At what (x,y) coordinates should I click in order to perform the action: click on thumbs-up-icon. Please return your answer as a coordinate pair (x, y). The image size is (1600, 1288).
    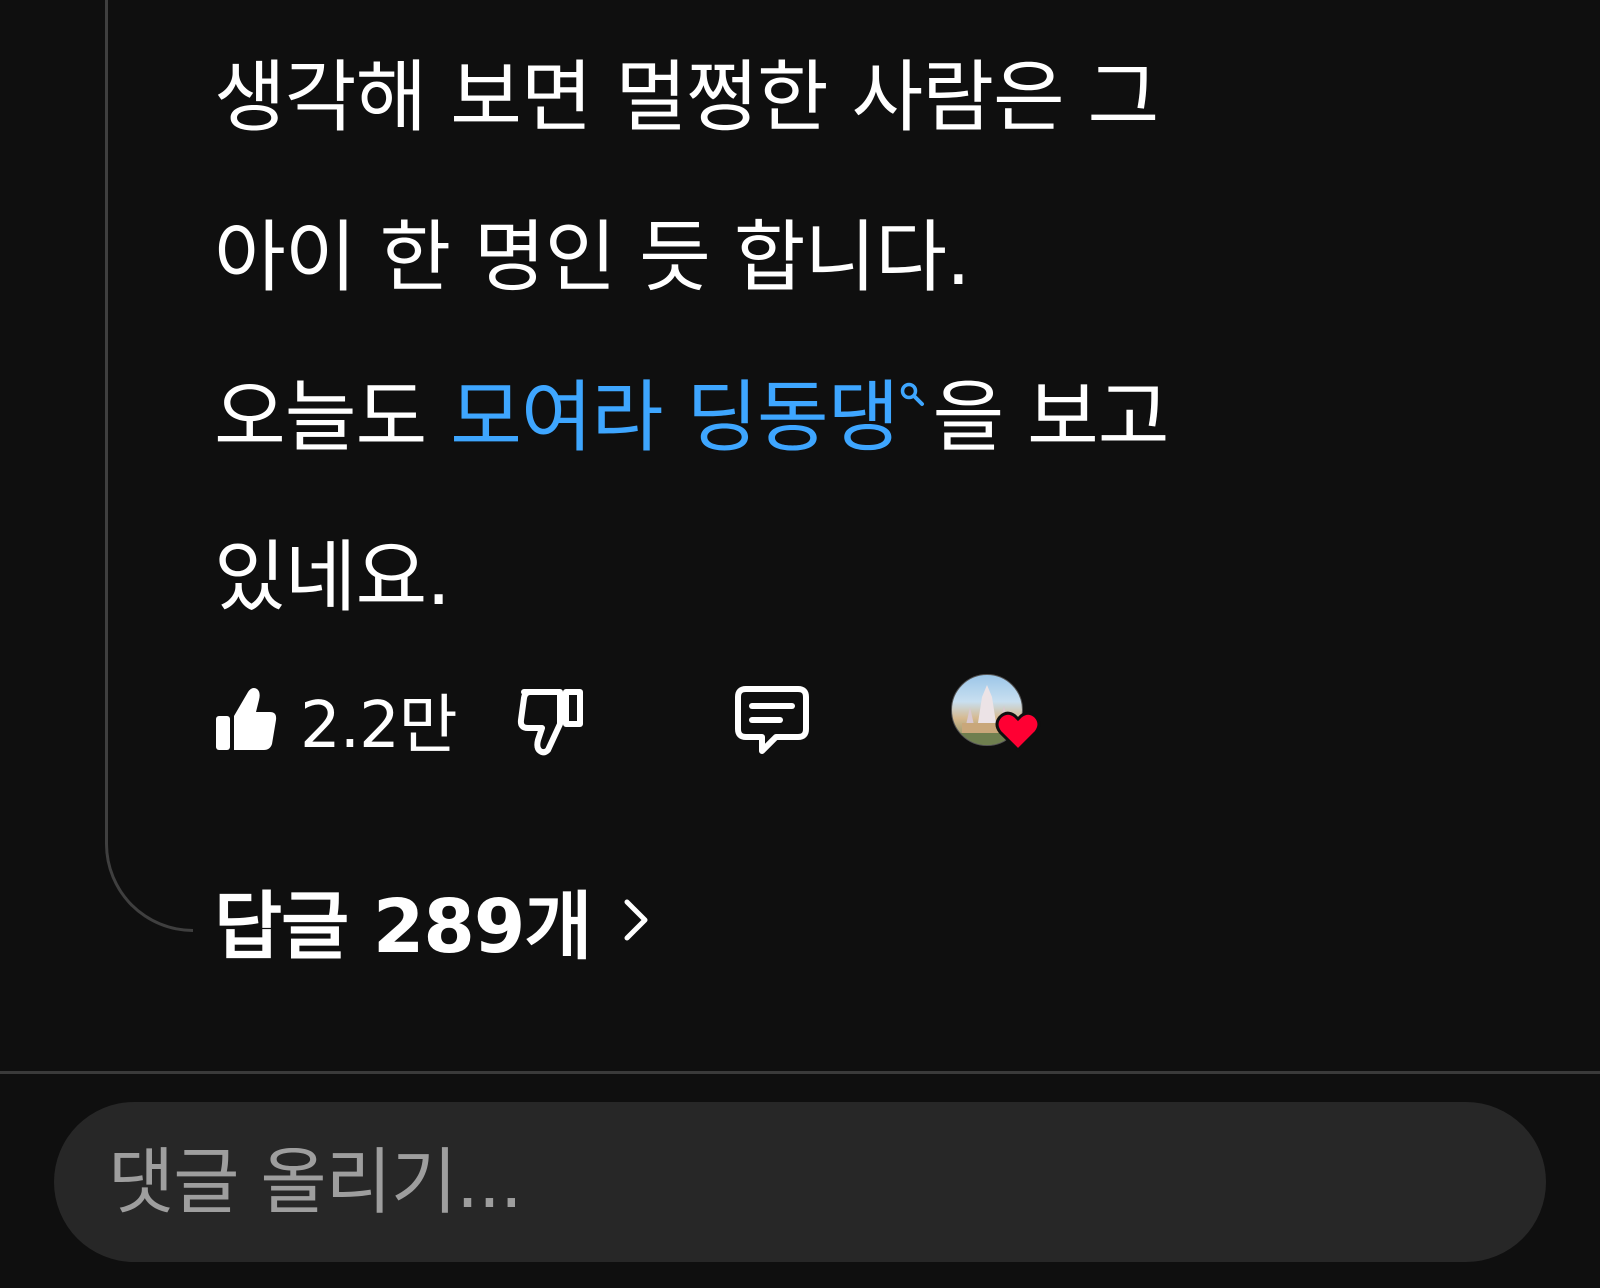
    Looking at the image, I should click on (246, 719).